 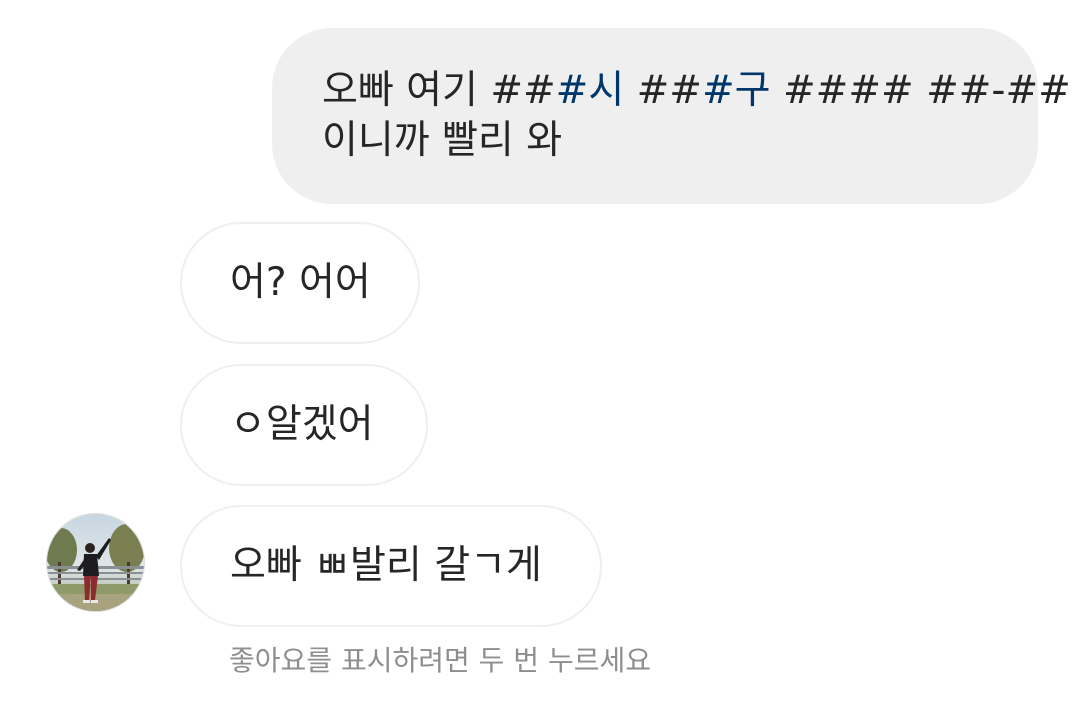 I want to click on received-message-text: ㅇ알겠어, so click(x=302, y=424).